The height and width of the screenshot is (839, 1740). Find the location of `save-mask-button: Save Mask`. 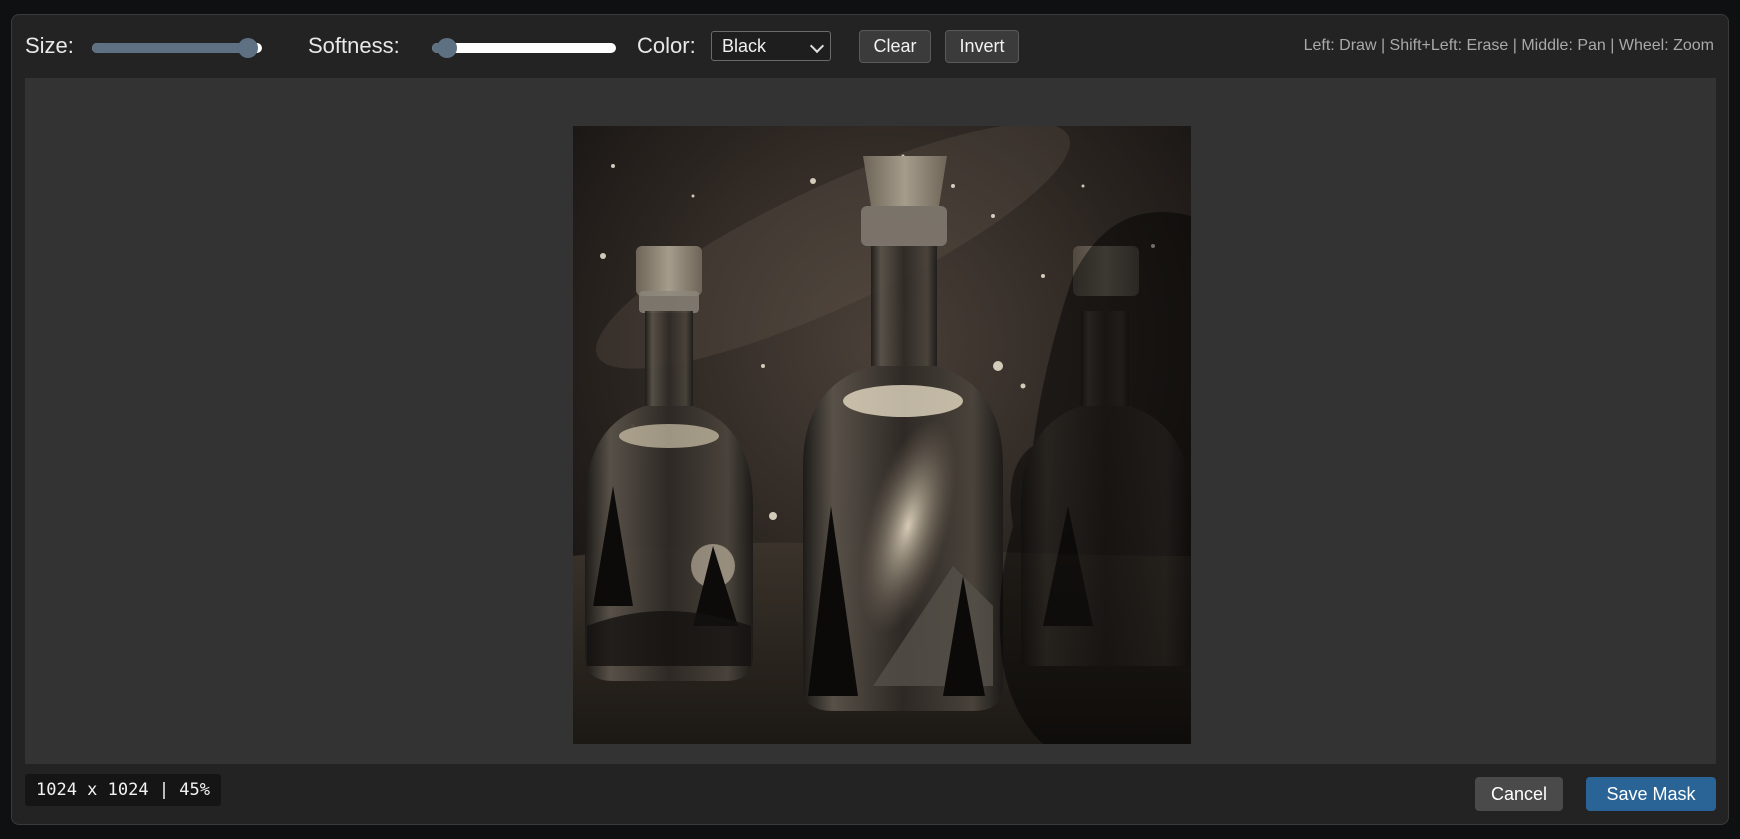

save-mask-button: Save Mask is located at coordinates (1651, 794).